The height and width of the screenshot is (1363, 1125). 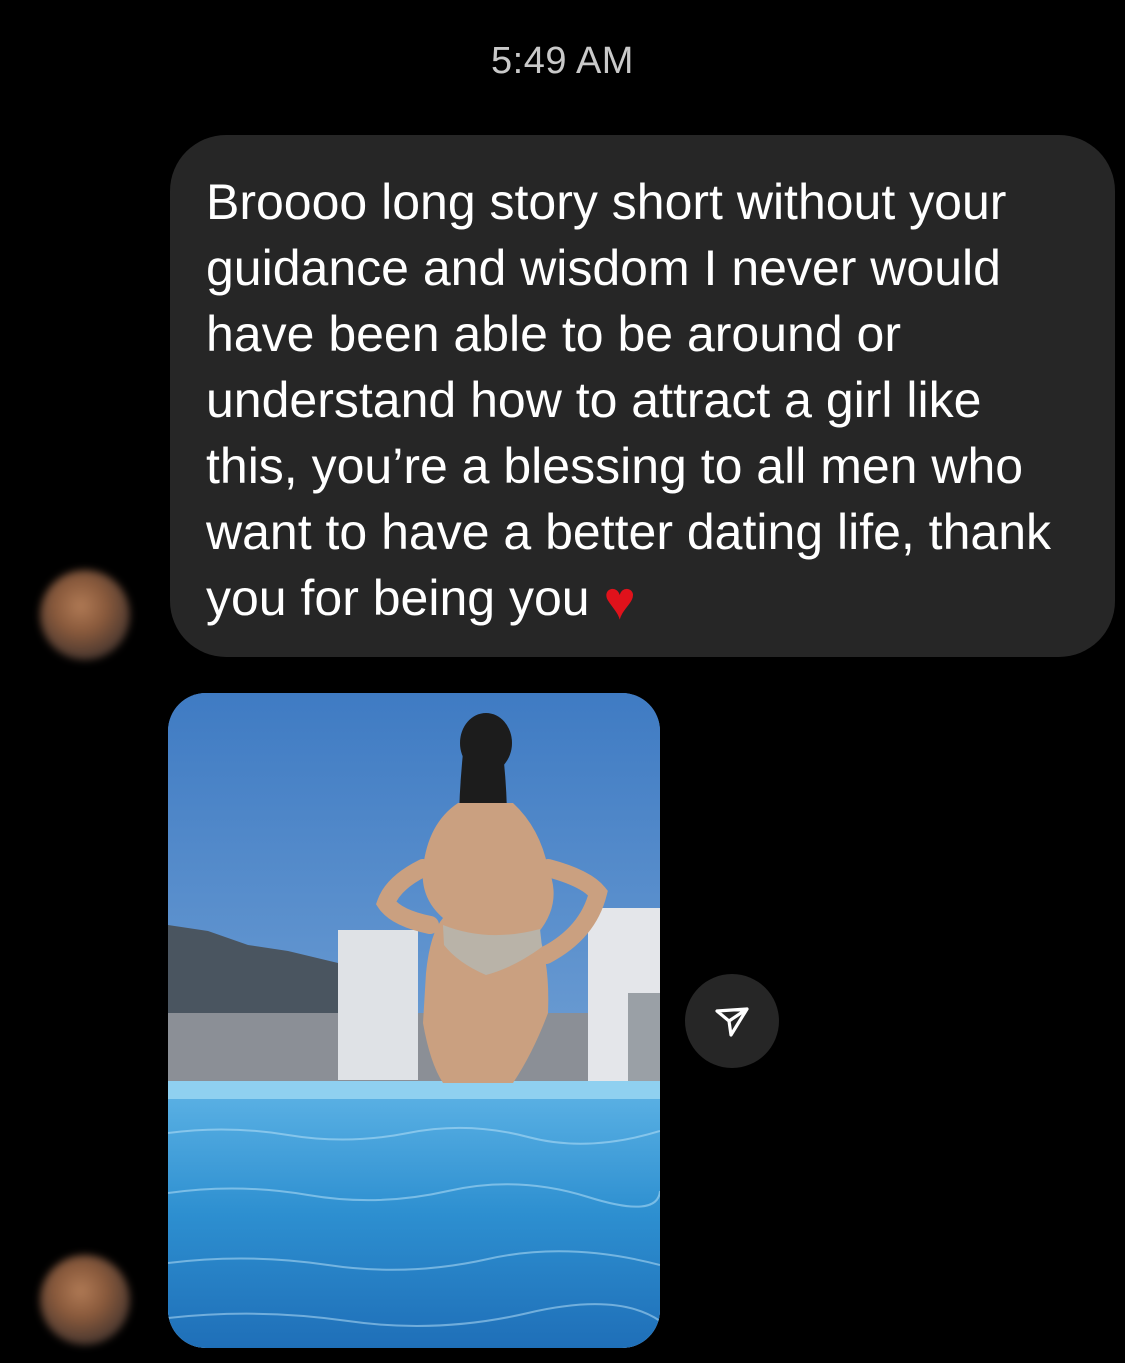 I want to click on share-button, so click(x=732, y=1021).